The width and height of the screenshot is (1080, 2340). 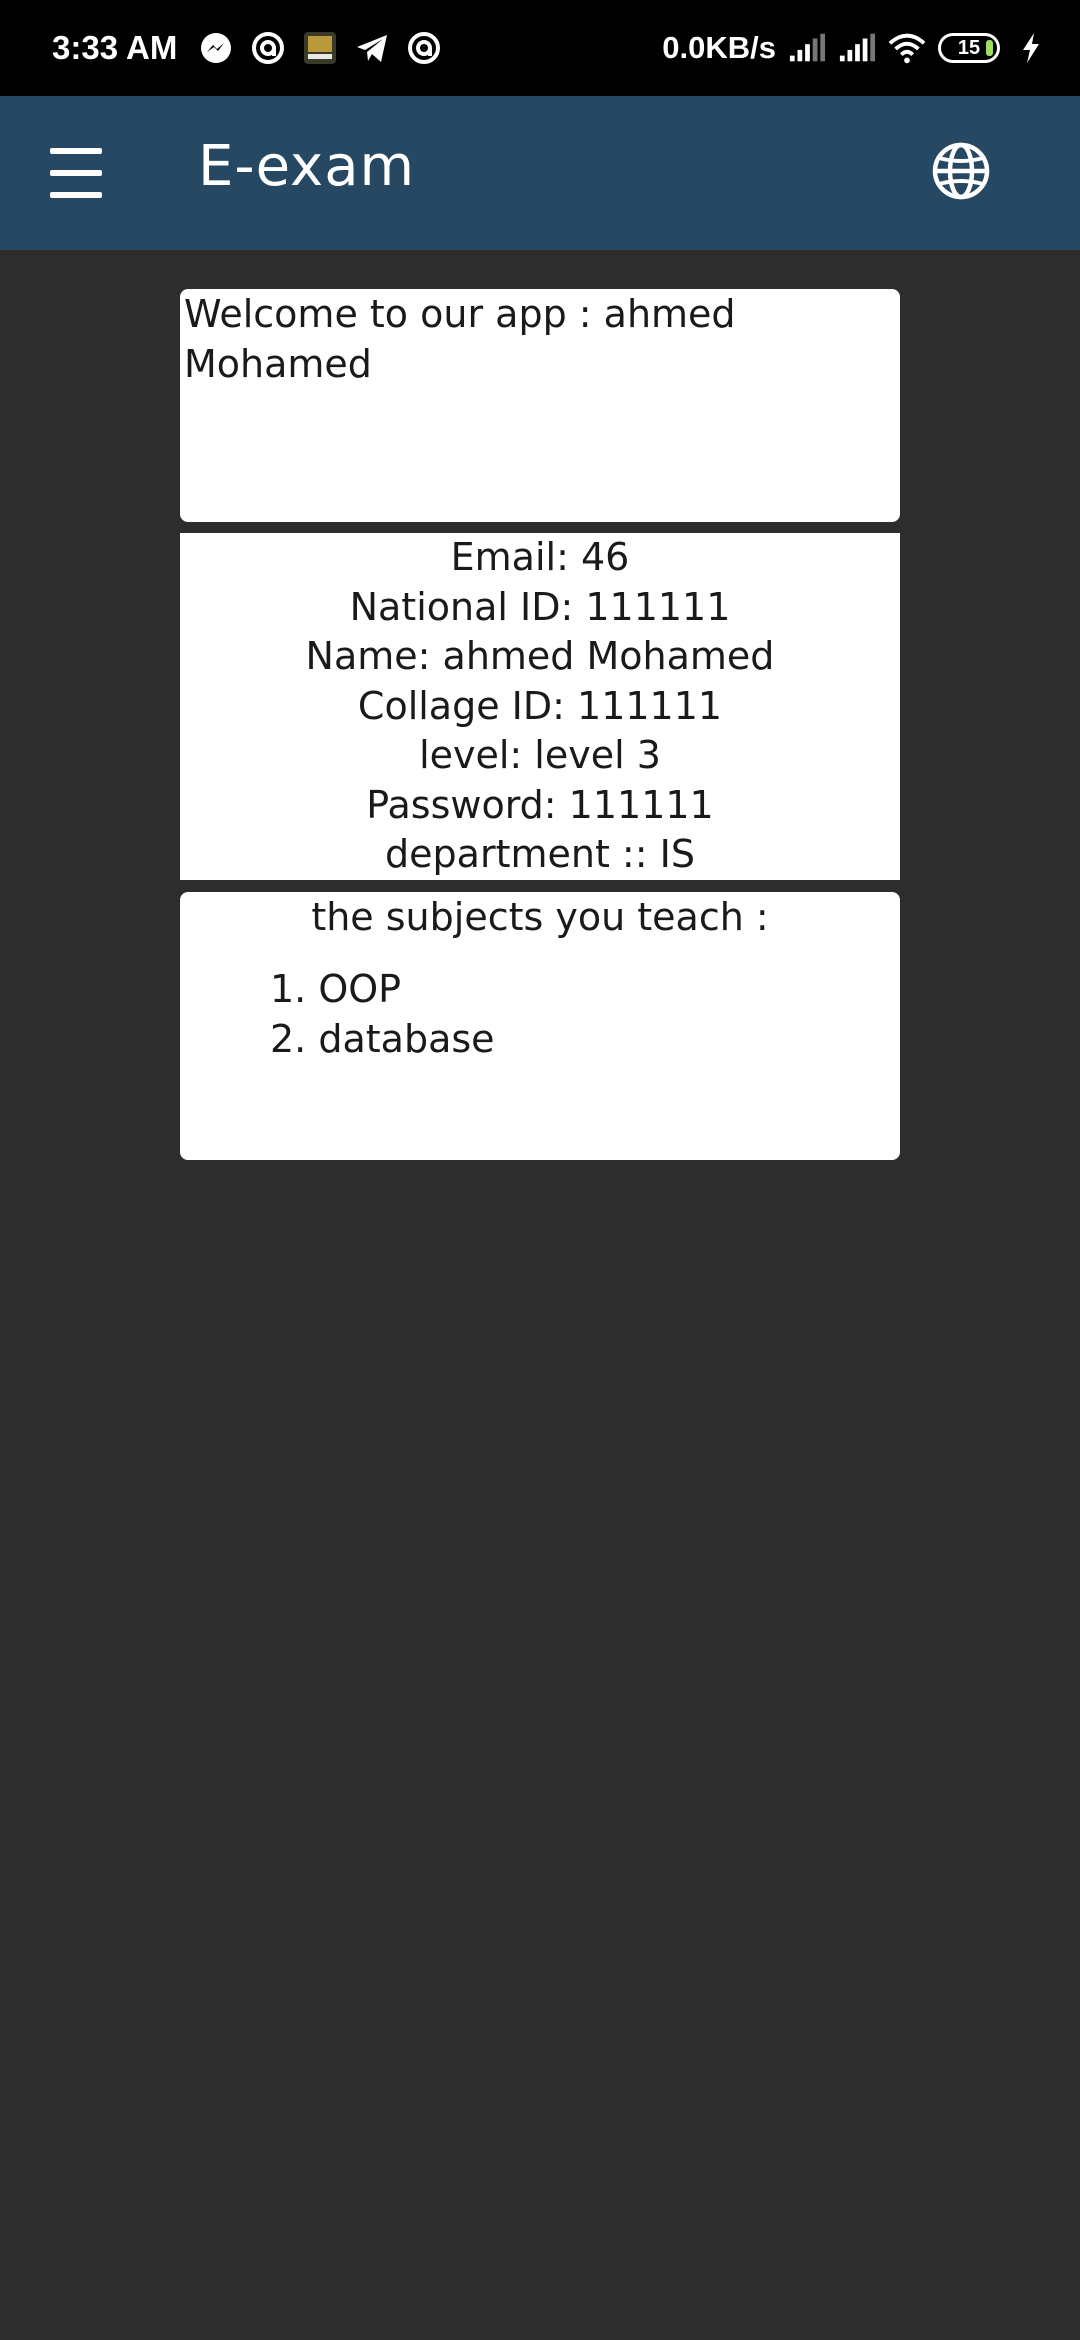 I want to click on app-title: E-exam, so click(x=307, y=166).